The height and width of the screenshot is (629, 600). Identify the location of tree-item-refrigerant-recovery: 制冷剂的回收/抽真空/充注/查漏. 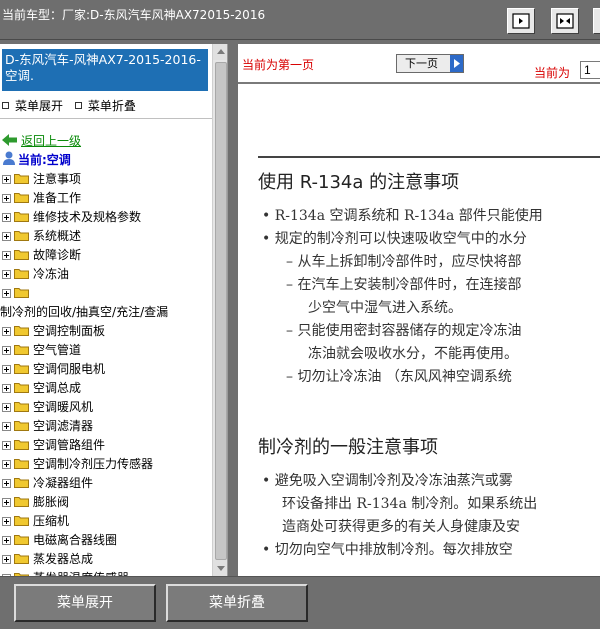
(107, 312).